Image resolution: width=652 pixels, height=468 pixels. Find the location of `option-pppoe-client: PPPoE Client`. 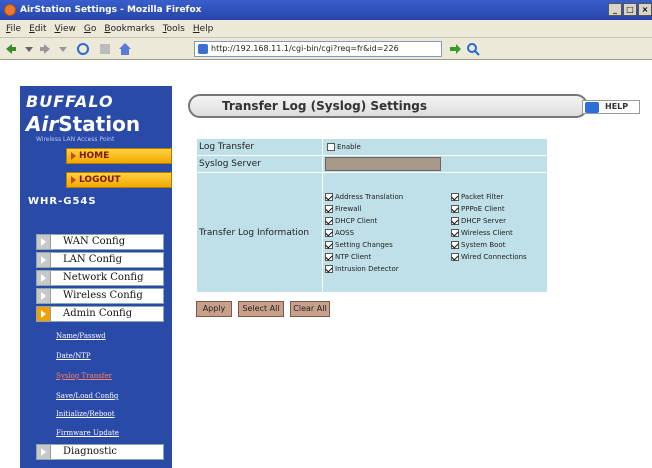

option-pppoe-client: PPPoE Client is located at coordinates (499, 209).